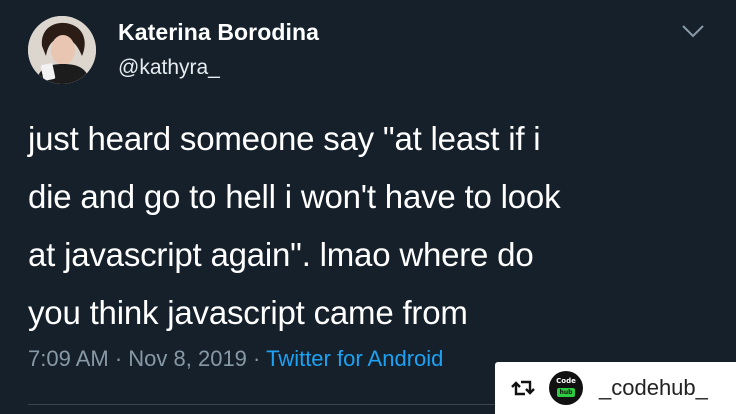  I want to click on tweet-time: 7:09 AM, so click(68, 358).